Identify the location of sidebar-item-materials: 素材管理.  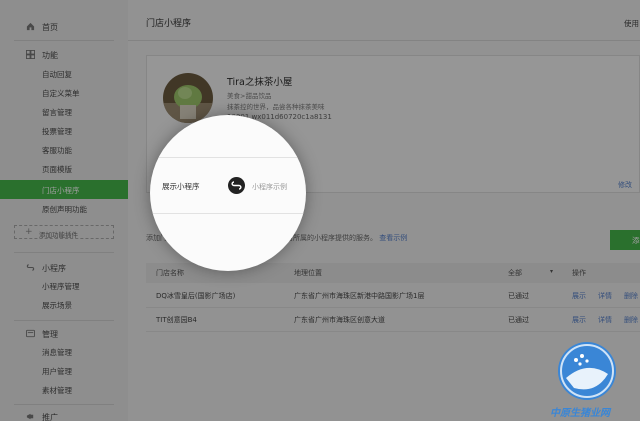
(64, 389).